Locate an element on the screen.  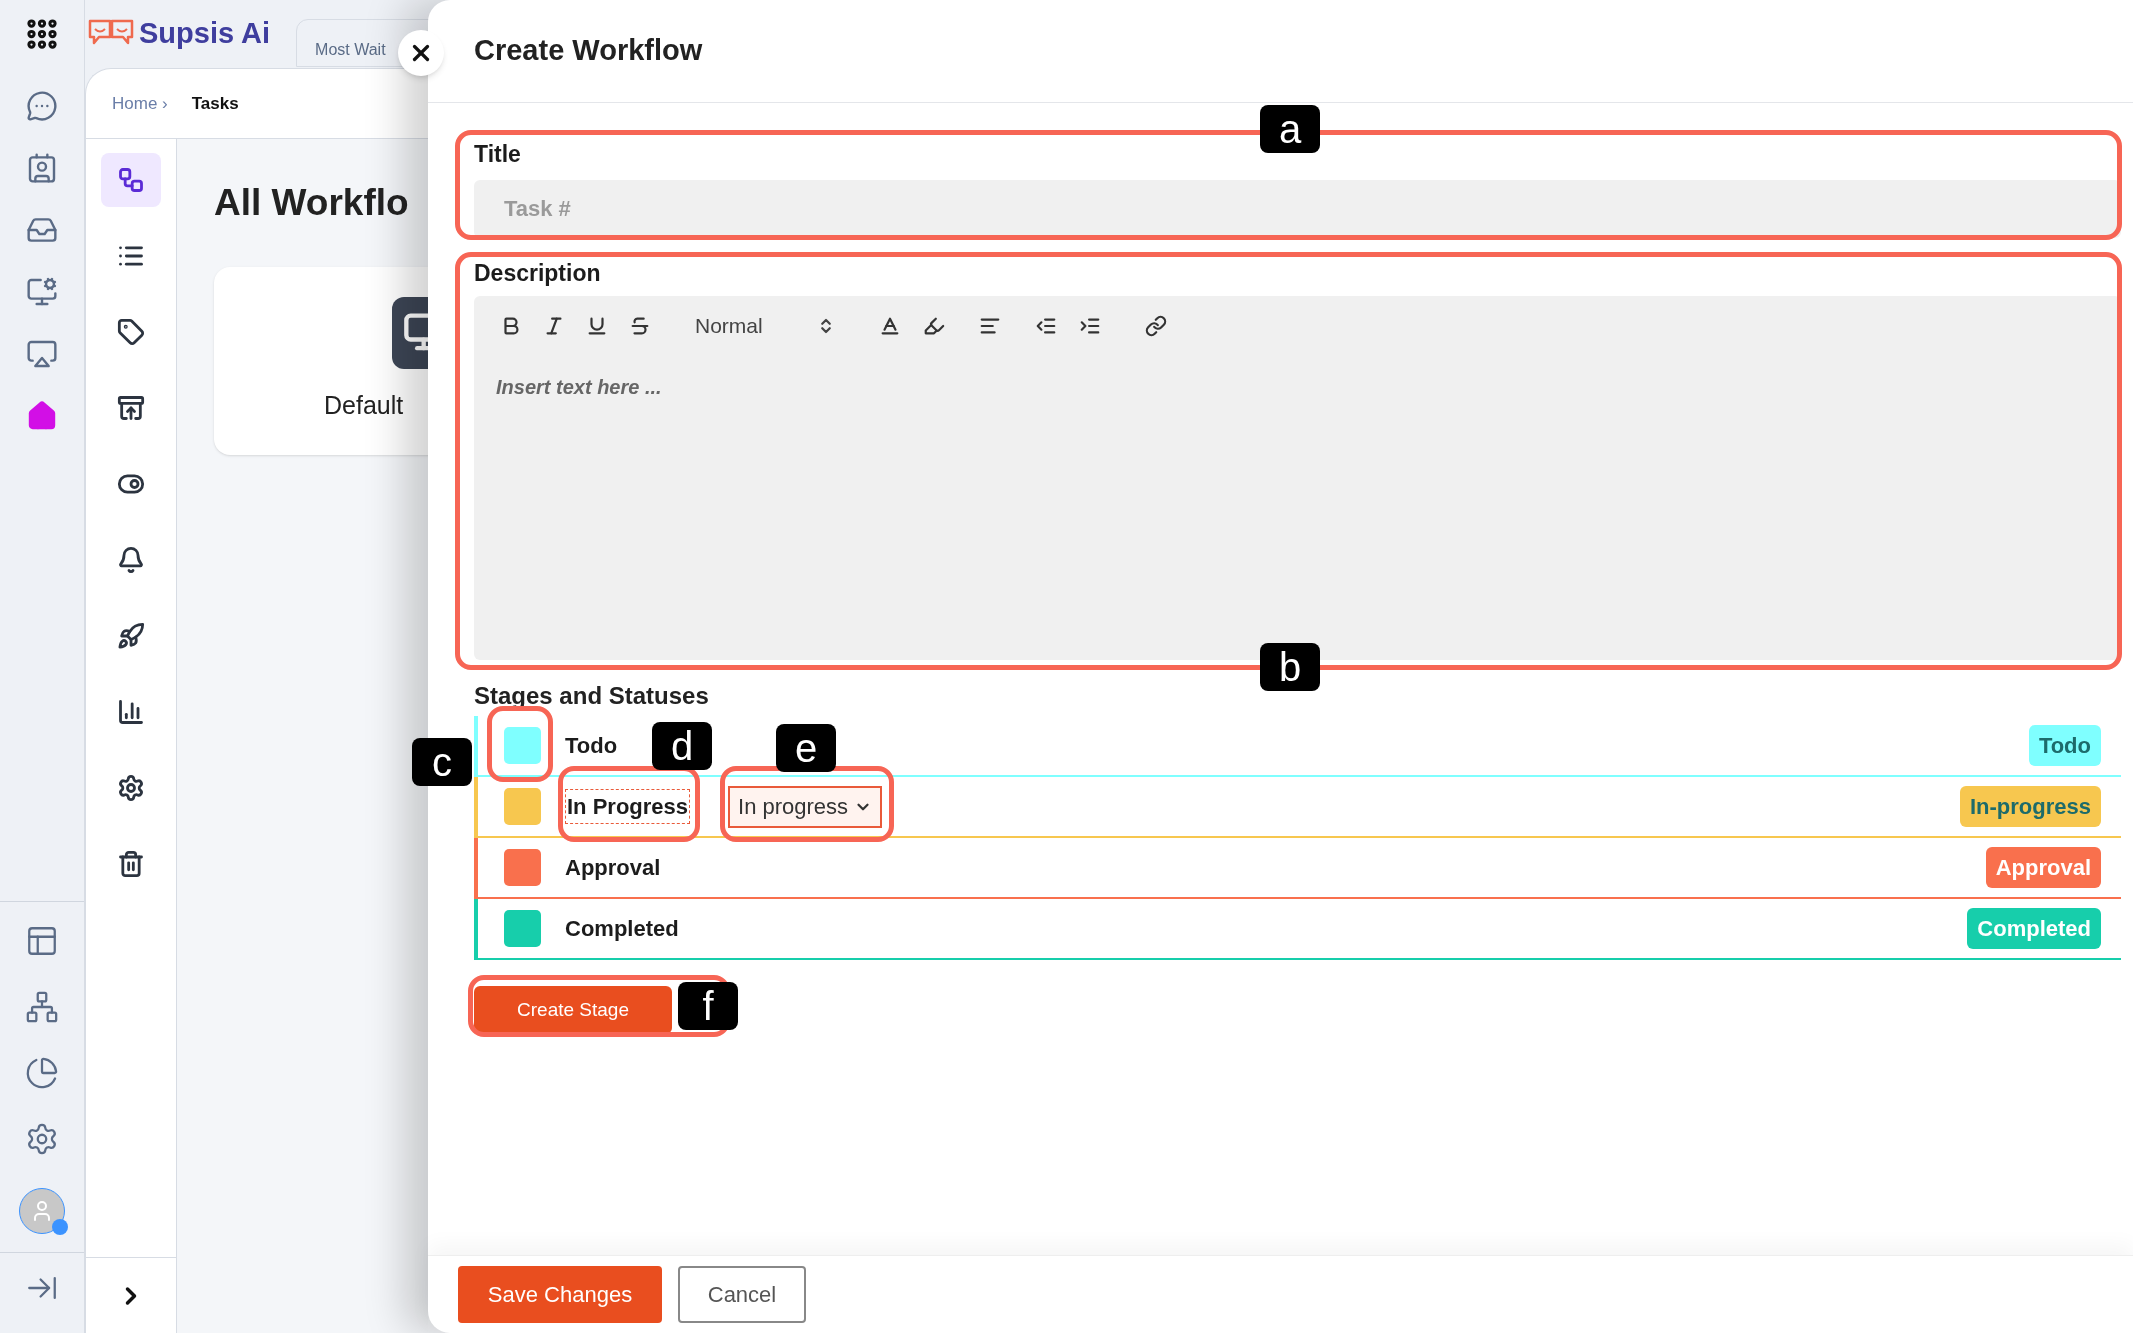
save-button: Save Changes is located at coordinates (560, 1294).